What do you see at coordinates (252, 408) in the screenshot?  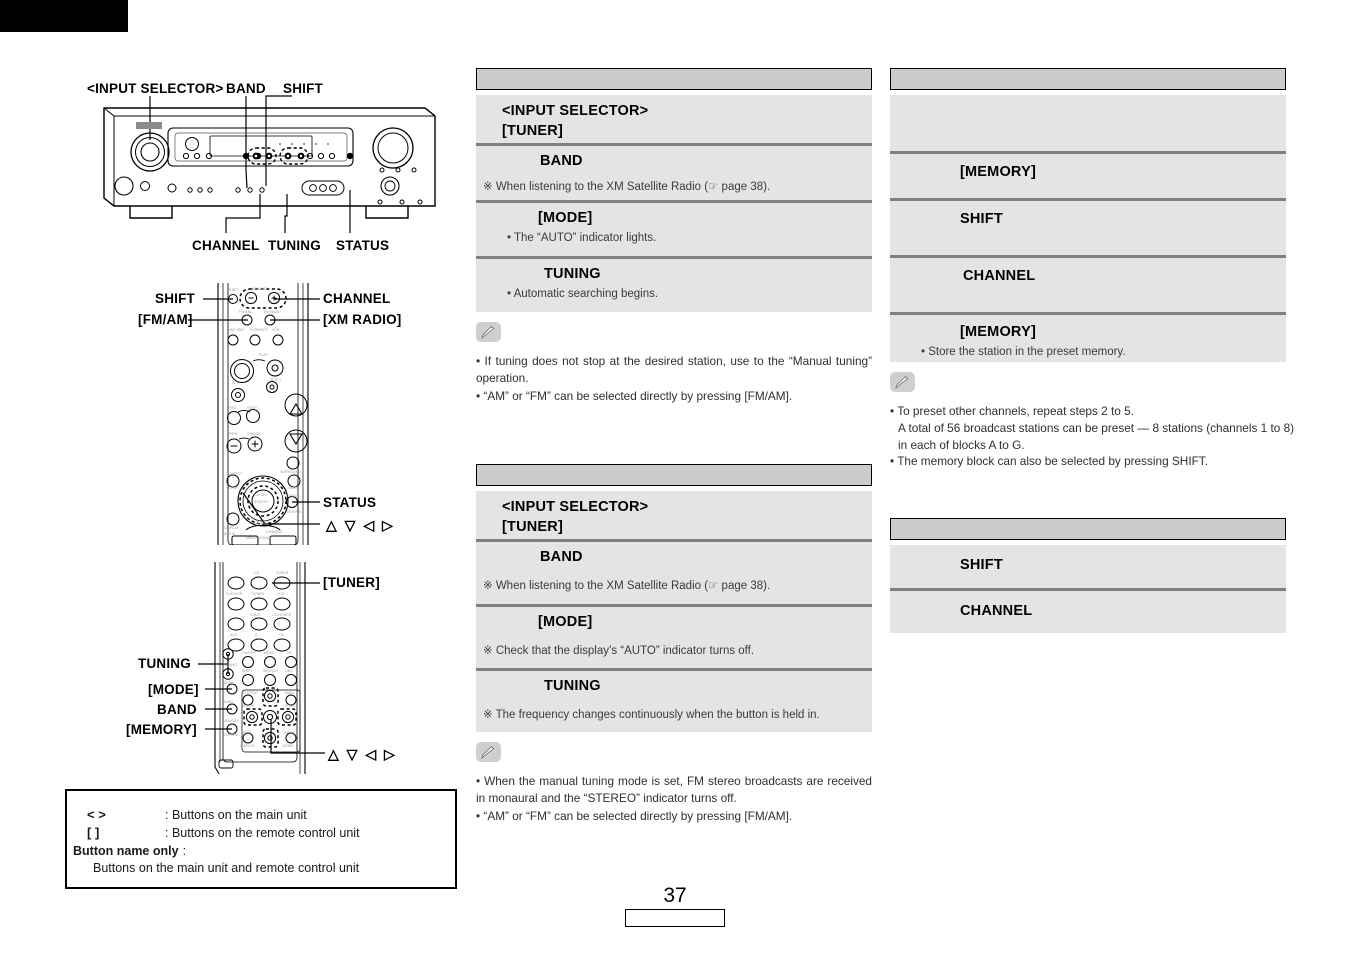 I see `svg-text: STOP` at bounding box center [252, 408].